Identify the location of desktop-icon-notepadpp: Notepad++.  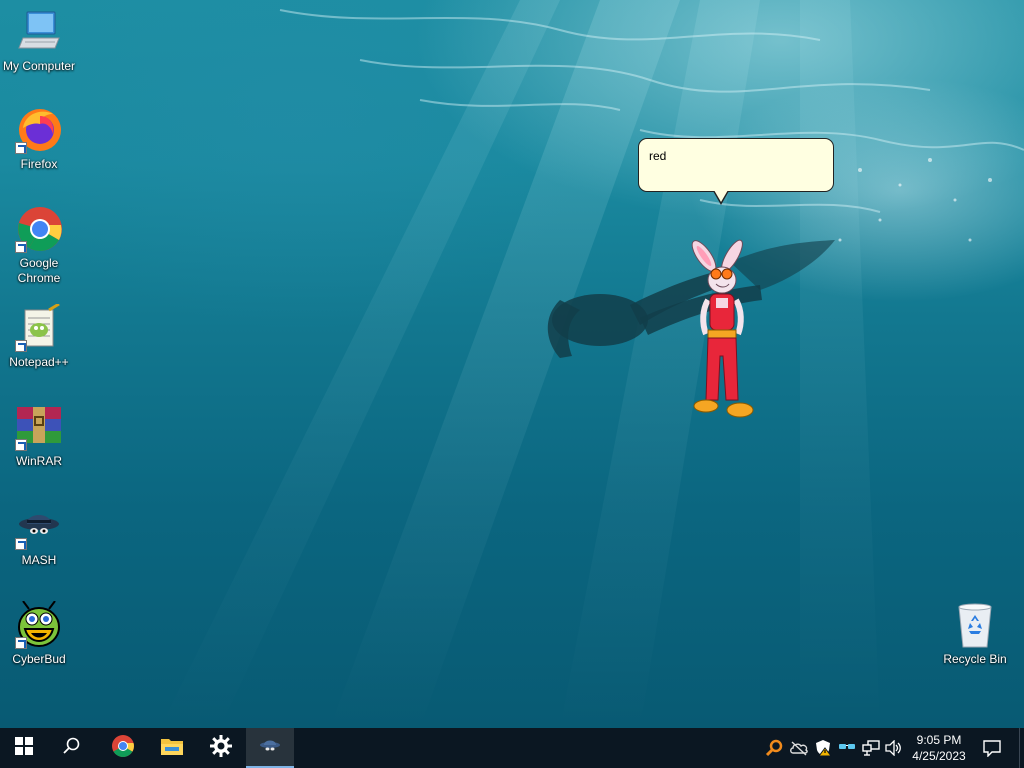
(39, 336).